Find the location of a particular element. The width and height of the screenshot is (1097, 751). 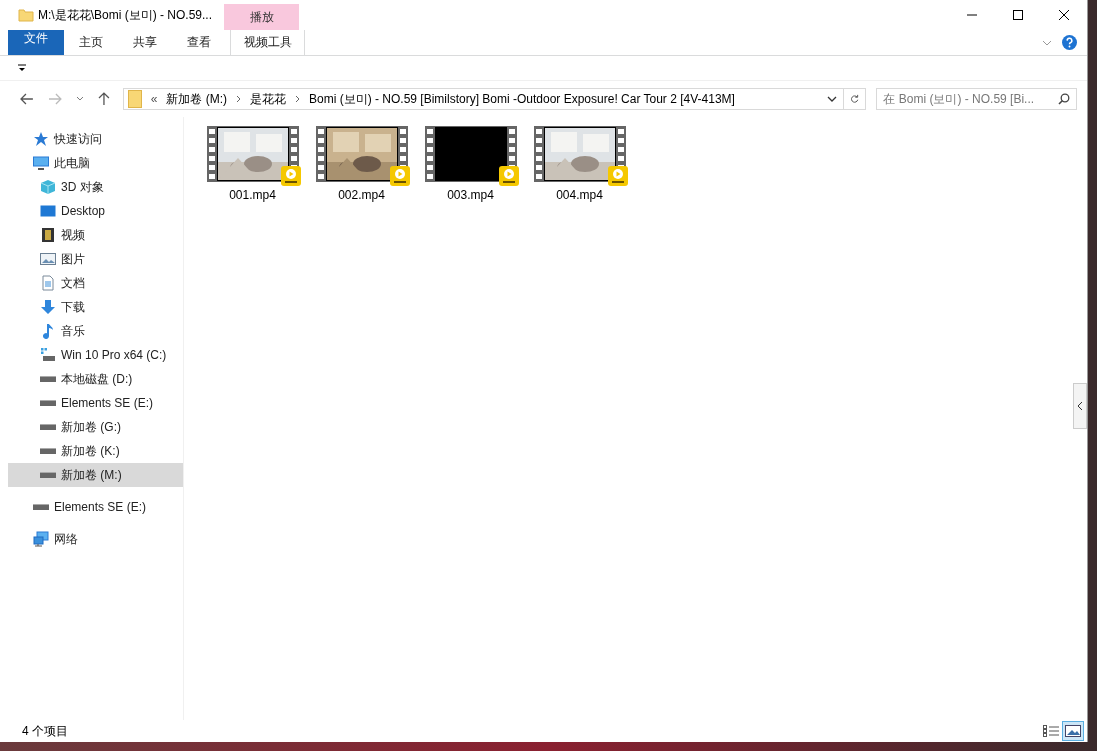

document-icon is located at coordinates (48, 283).